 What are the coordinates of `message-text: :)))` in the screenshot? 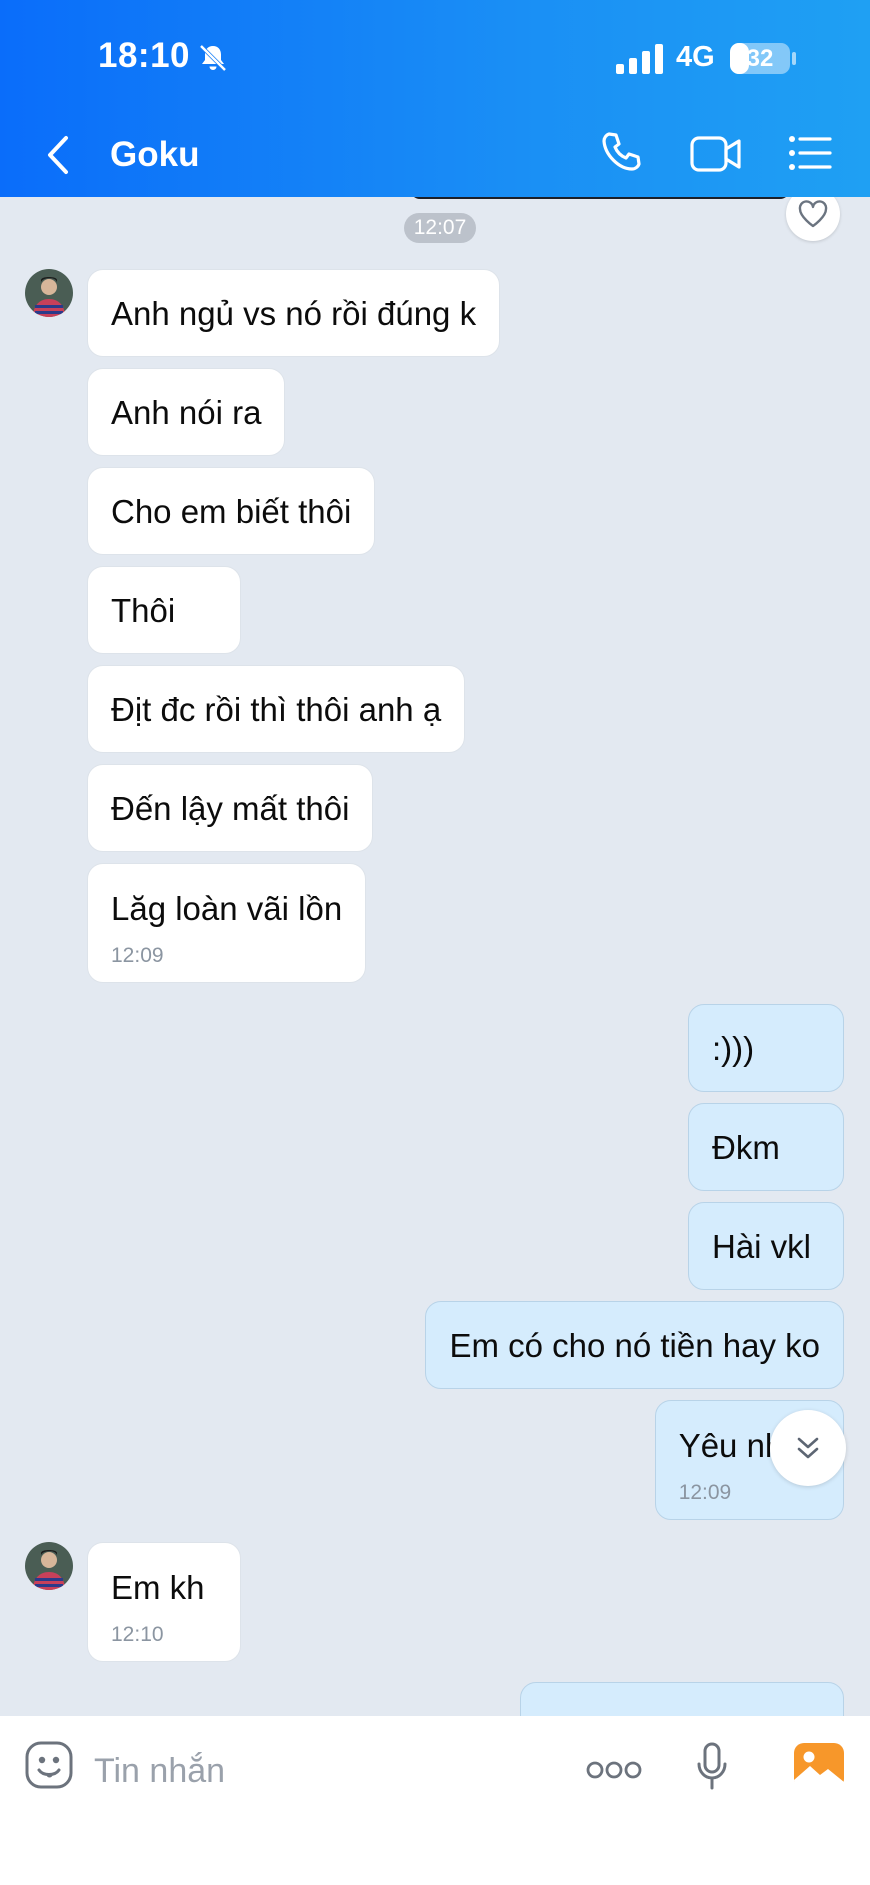 It's located at (733, 1048).